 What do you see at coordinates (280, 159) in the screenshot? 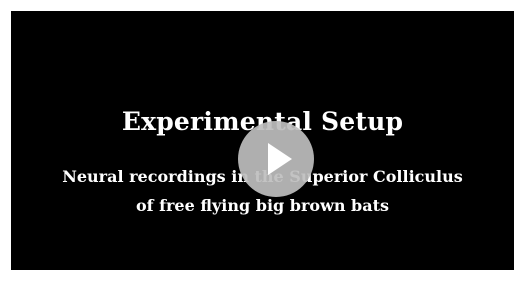
I see `play-icon` at bounding box center [280, 159].